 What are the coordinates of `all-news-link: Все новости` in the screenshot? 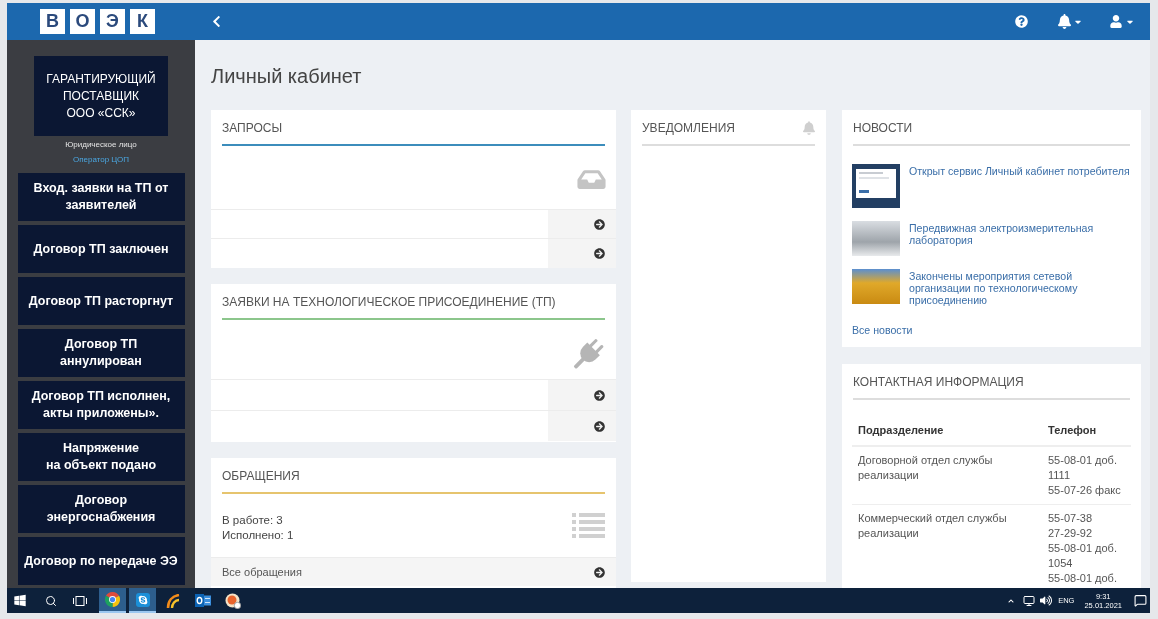 It's located at (882, 330).